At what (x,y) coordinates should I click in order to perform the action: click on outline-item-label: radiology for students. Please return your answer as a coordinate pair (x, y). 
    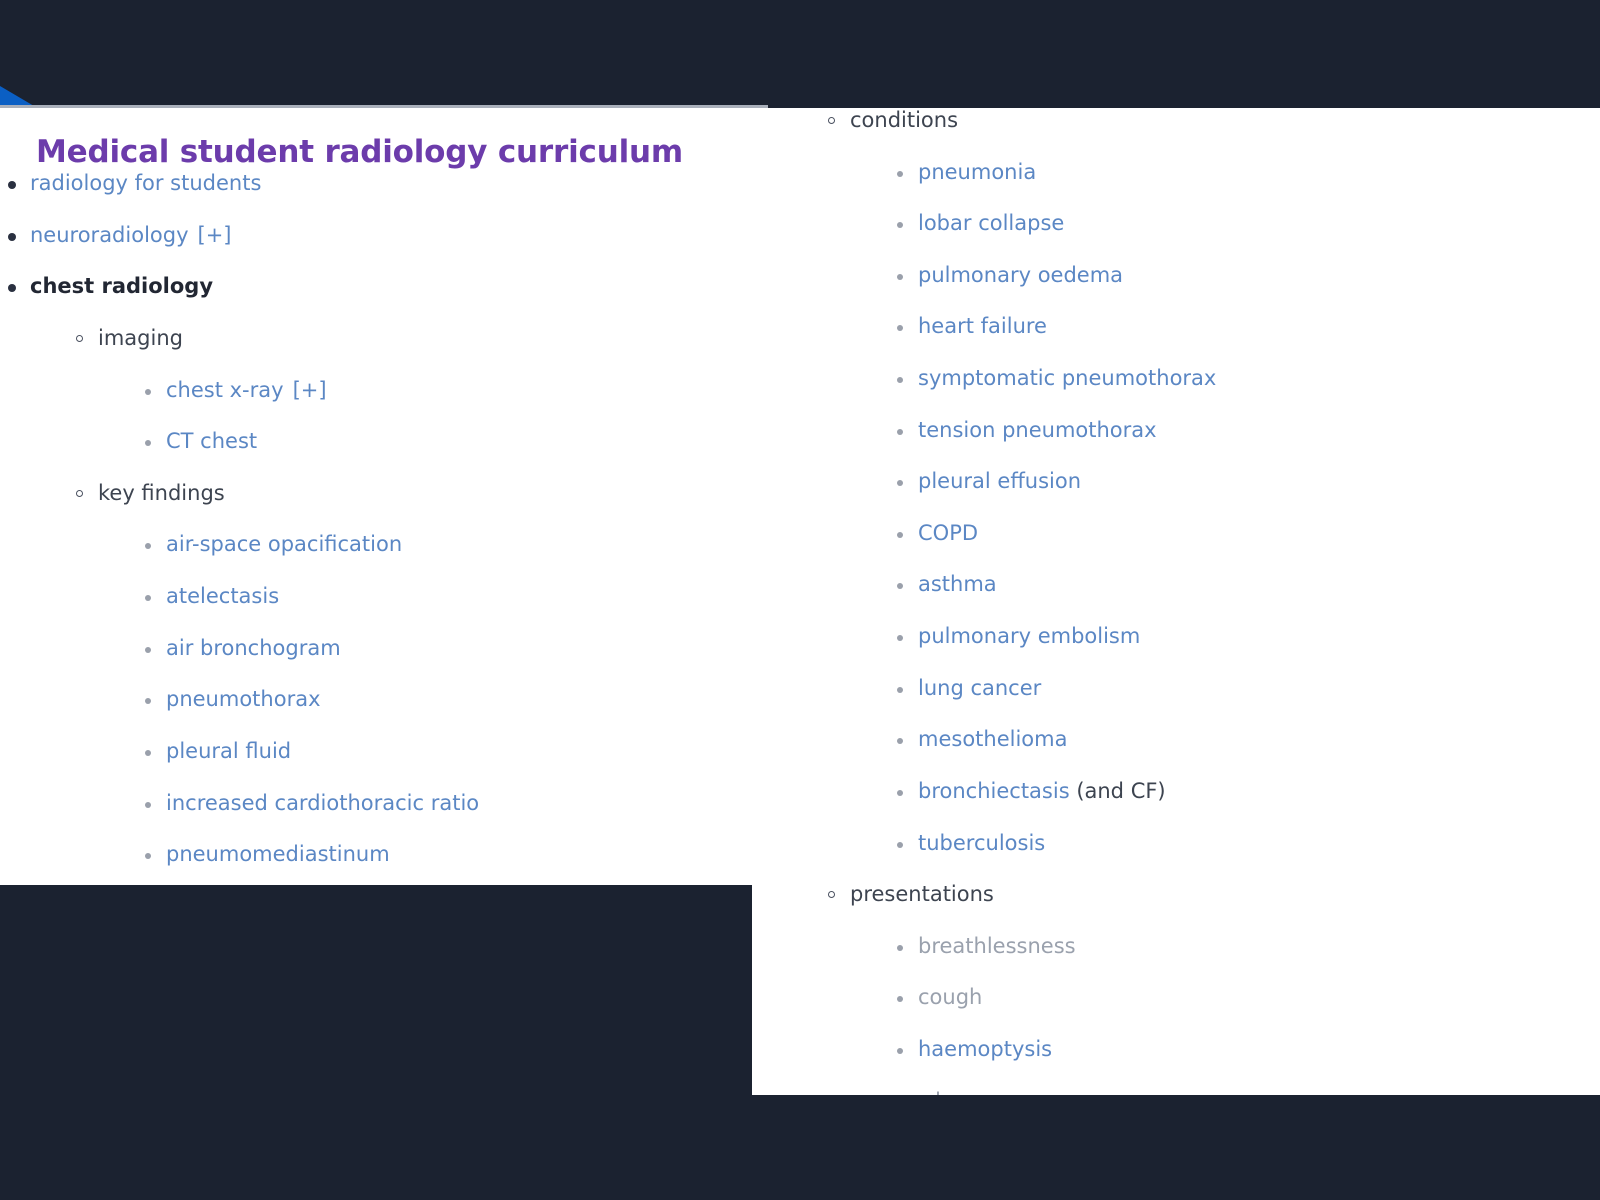
    Looking at the image, I should click on (145, 183).